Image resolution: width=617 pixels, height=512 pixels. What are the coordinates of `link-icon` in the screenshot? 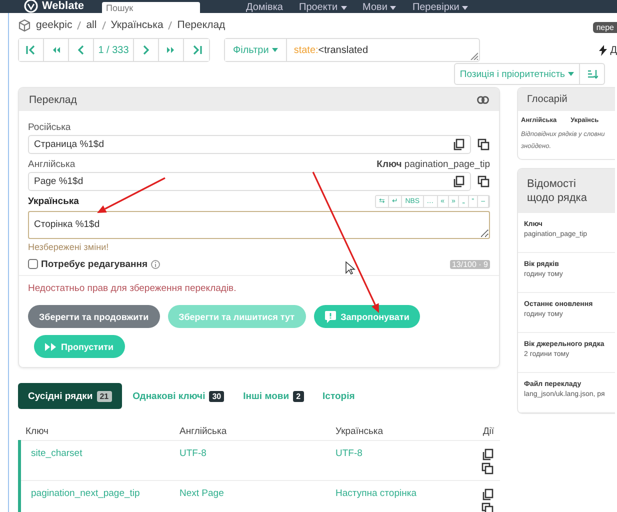 It's located at (483, 100).